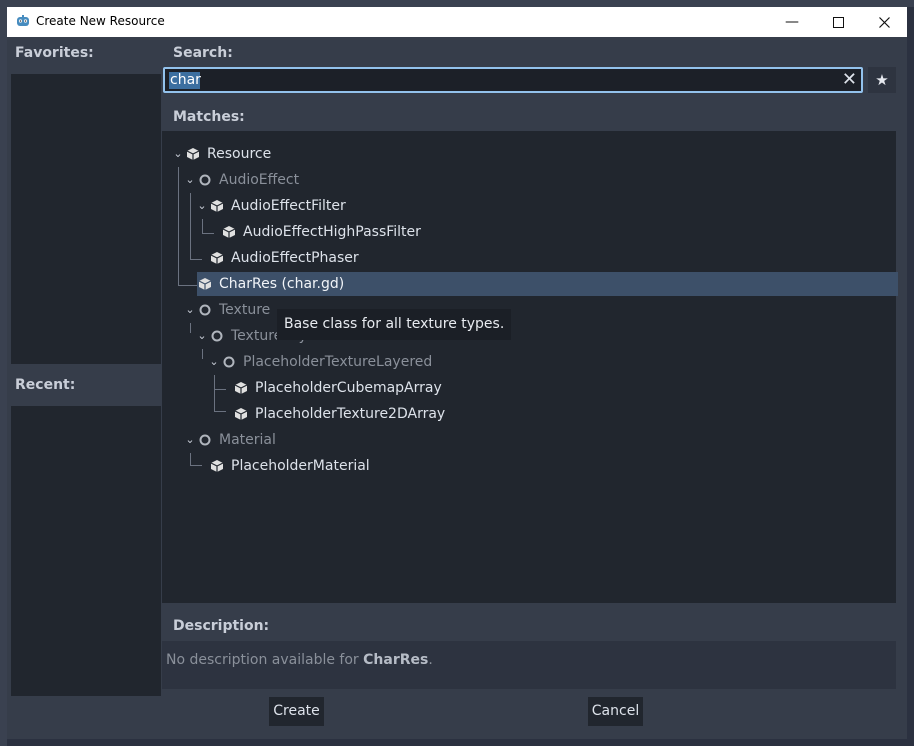 The image size is (914, 746). What do you see at coordinates (457, 22) in the screenshot?
I see `title-bar: Create New Resource —` at bounding box center [457, 22].